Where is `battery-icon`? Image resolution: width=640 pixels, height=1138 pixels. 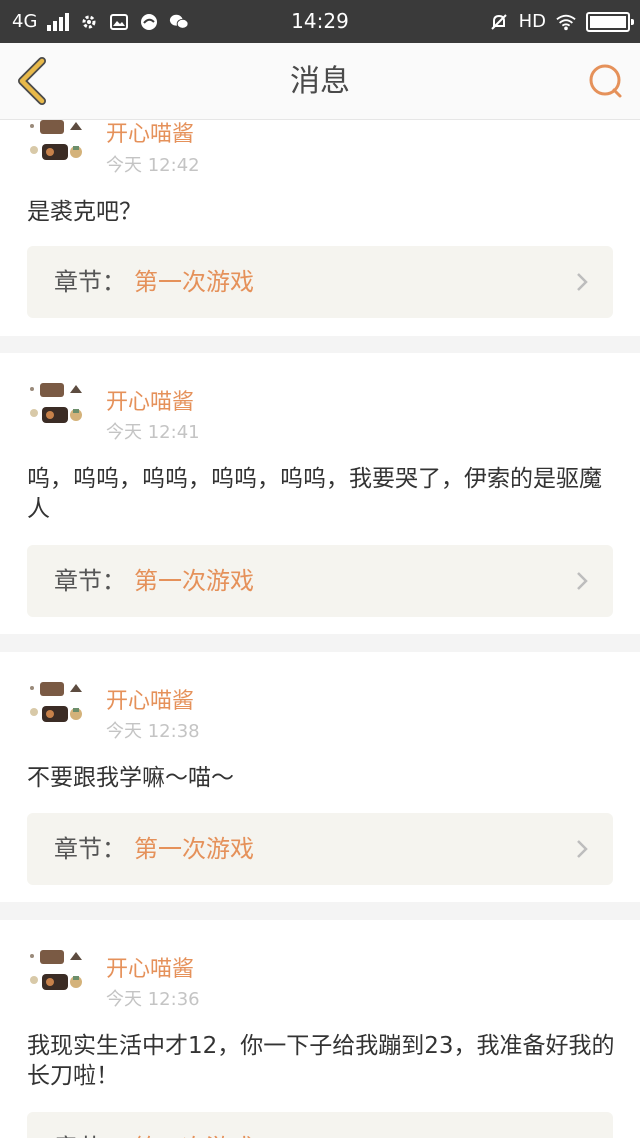 battery-icon is located at coordinates (610, 21).